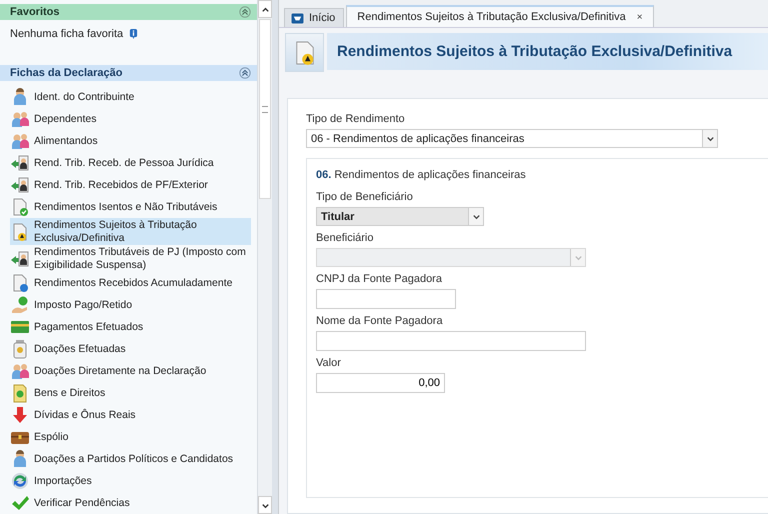 The image size is (768, 514). Describe the element at coordinates (534, 51) in the screenshot. I see `page-title: Rendimentos Sujeitos à Tributação Exclusiva/Definitiva` at that location.